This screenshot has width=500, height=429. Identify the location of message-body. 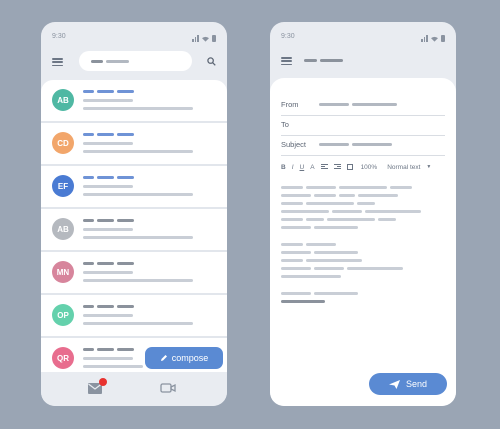
(351, 247).